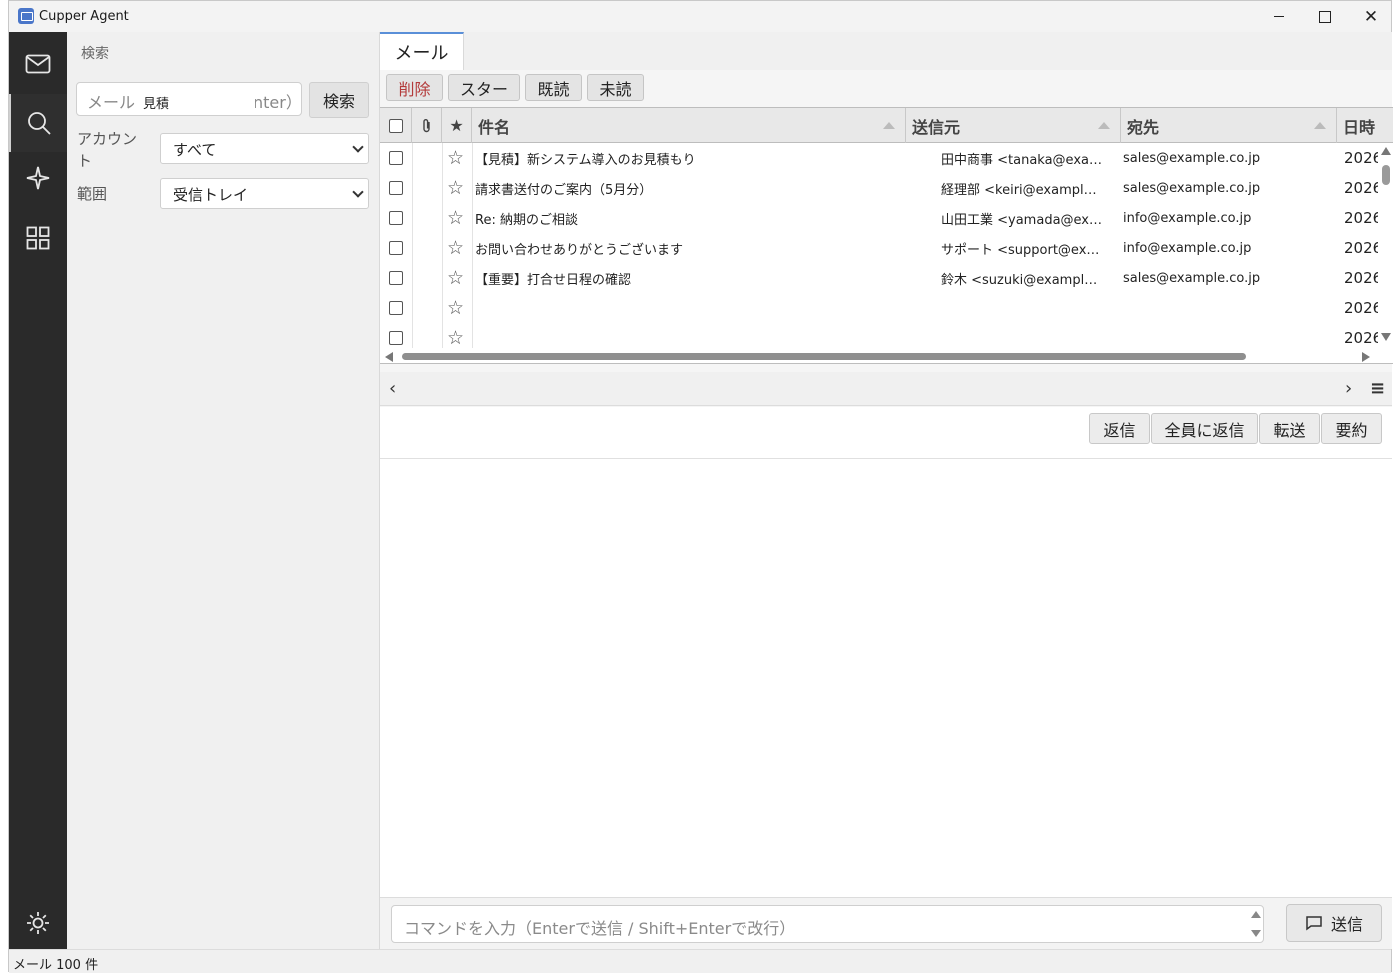 The image size is (1400, 980). Describe the element at coordinates (264, 193) in the screenshot. I see `scope-select: 受信トレイ` at that location.